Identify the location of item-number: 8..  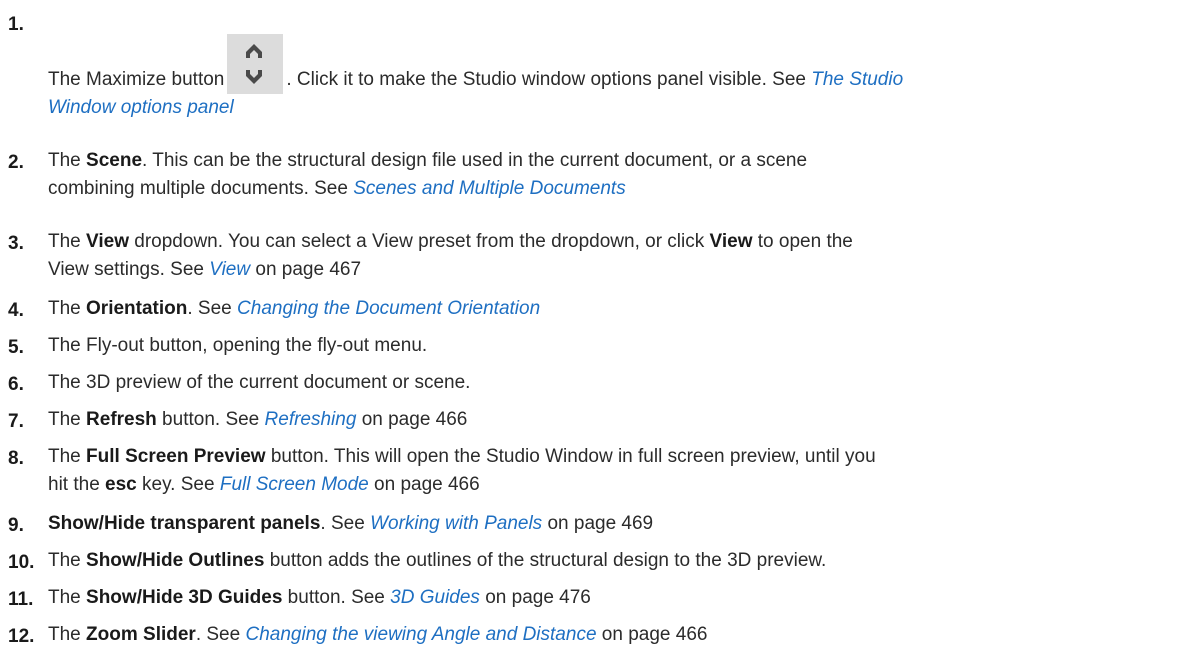
(16, 458).